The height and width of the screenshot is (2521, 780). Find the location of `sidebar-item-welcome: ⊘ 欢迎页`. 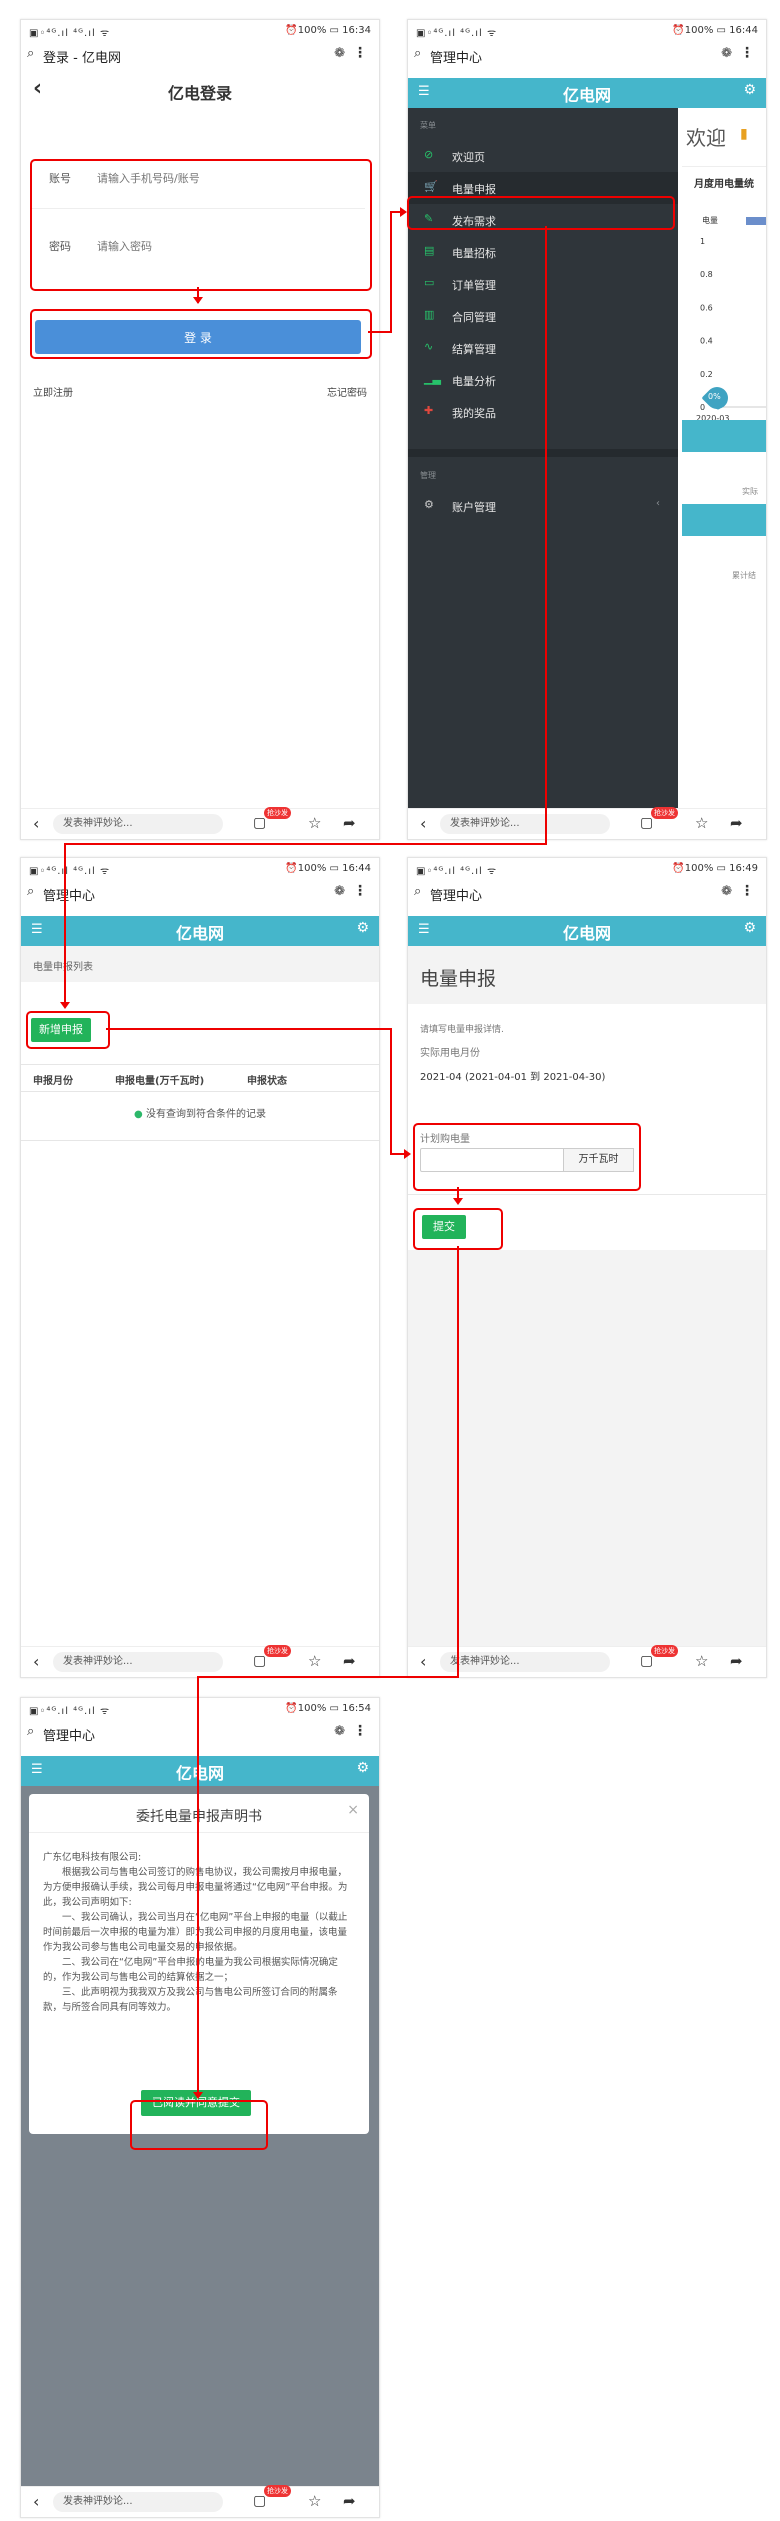

sidebar-item-welcome: ⊘ 欢迎页 is located at coordinates (543, 156).